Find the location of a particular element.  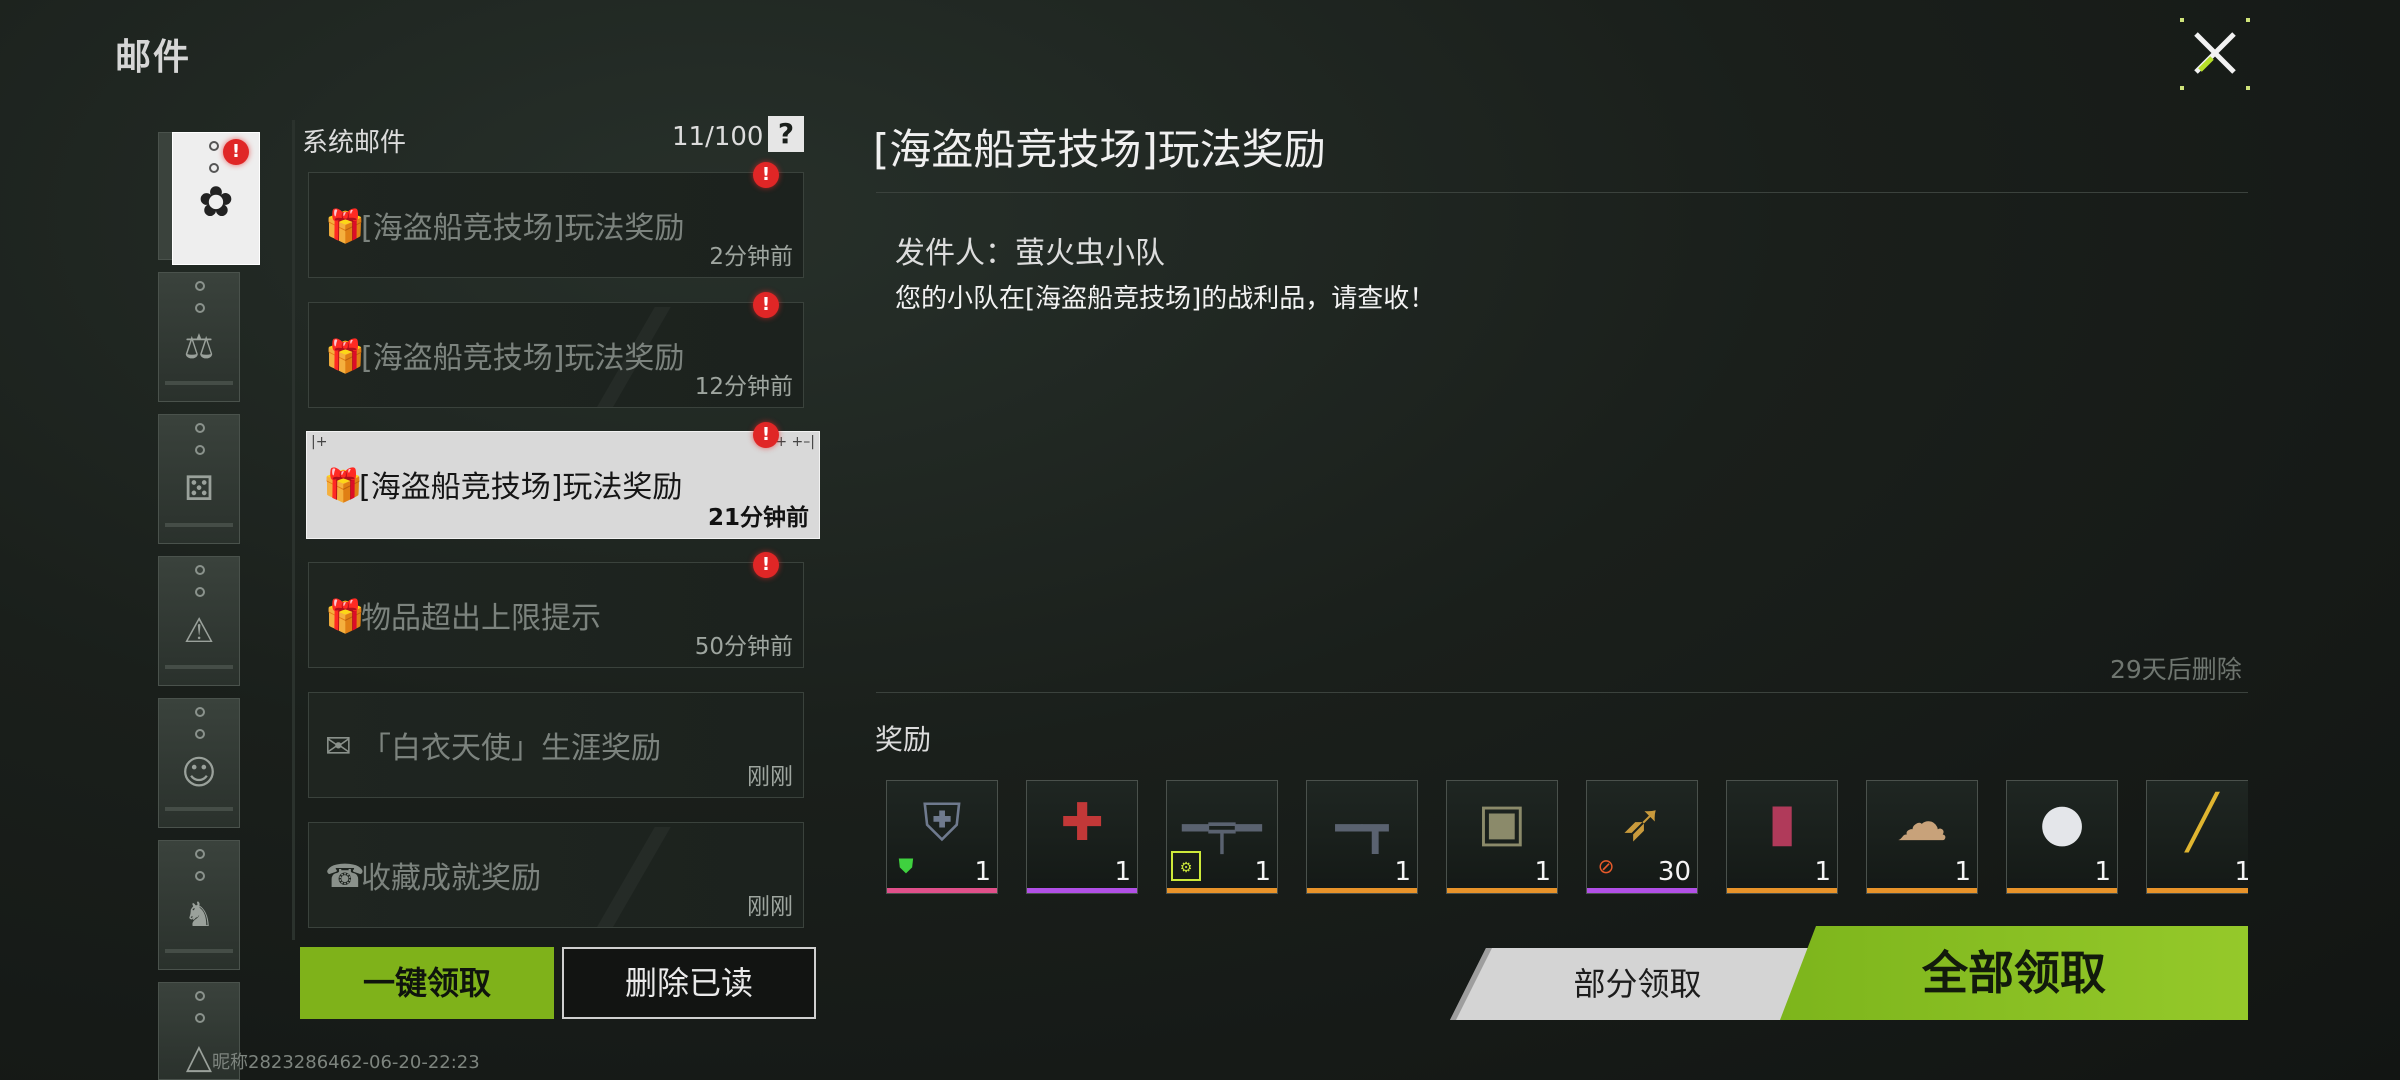

reward-item: ● 1 is located at coordinates (2062, 837).